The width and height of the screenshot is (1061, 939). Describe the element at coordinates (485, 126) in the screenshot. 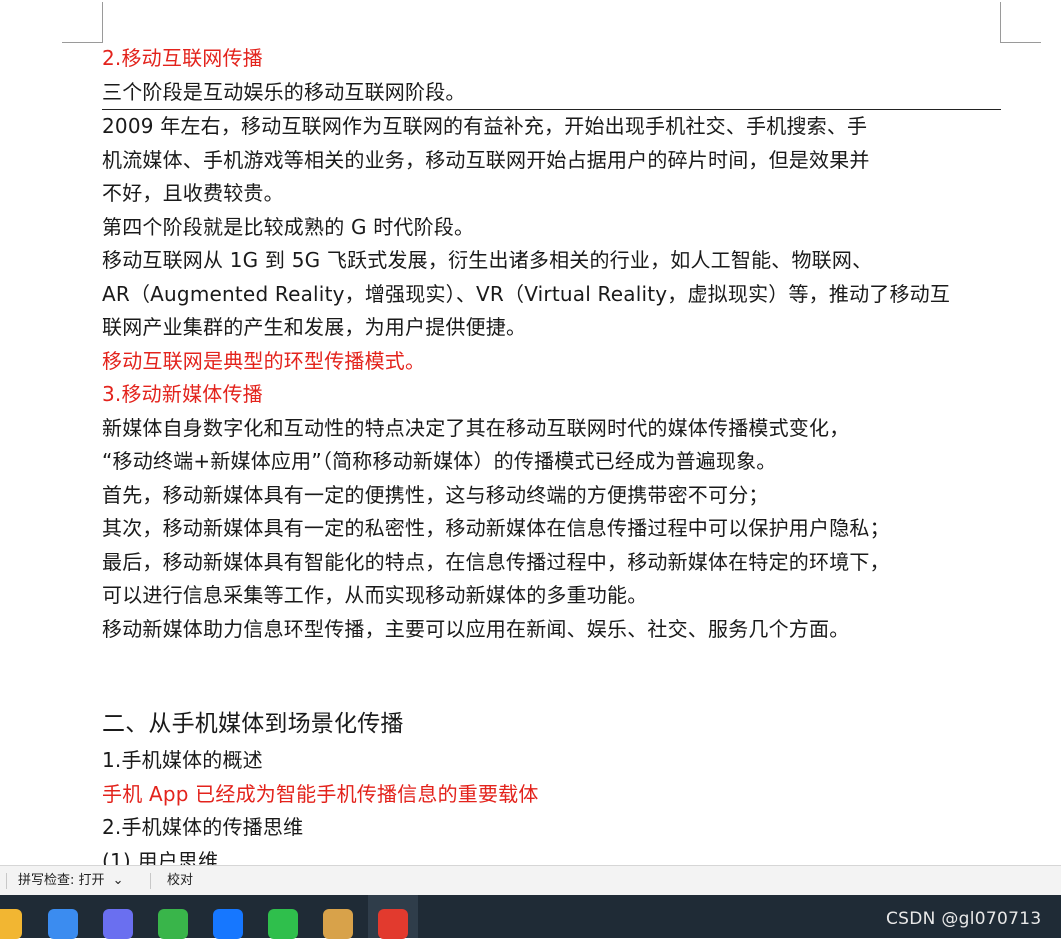

I see `paragraph-line: 2009 年左右，移动互联网作为互联网的有益补充，开始出现手机社交、手机搜索、手` at that location.